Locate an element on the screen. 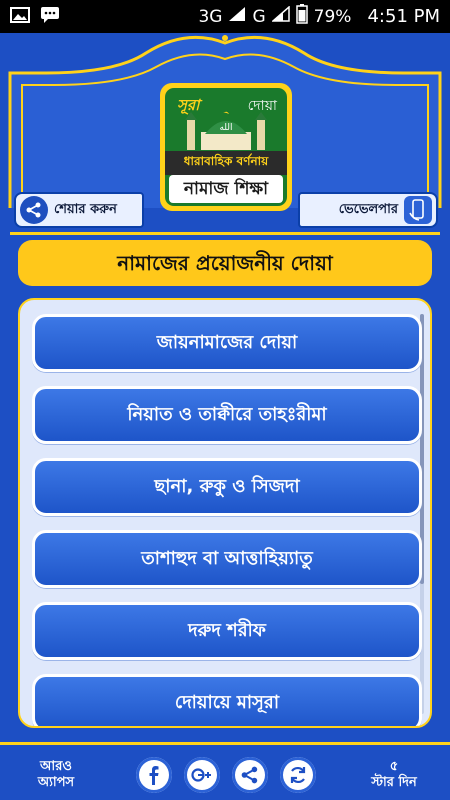 Image resolution: width=450 pixels, height=800 pixels. list-item: দোয়ায়ে মাসূরা is located at coordinates (227, 700).